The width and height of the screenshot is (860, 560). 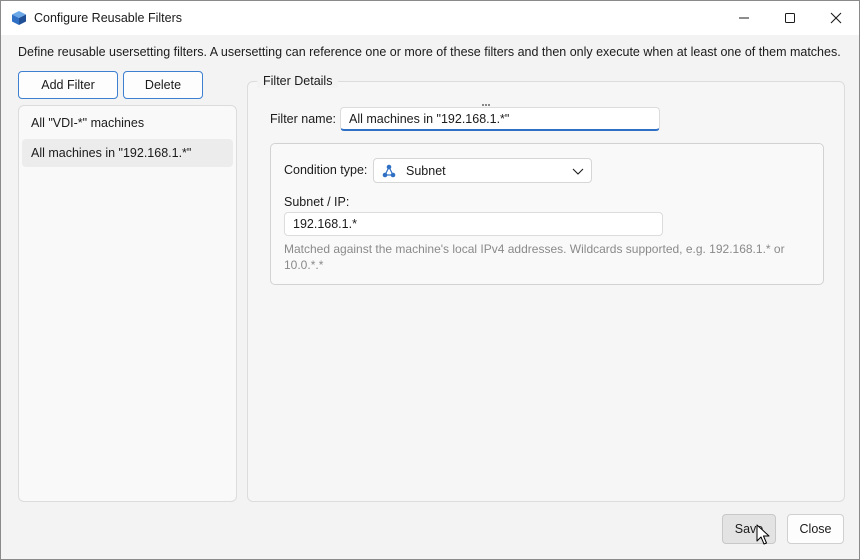 I want to click on close-icon, so click(x=836, y=18).